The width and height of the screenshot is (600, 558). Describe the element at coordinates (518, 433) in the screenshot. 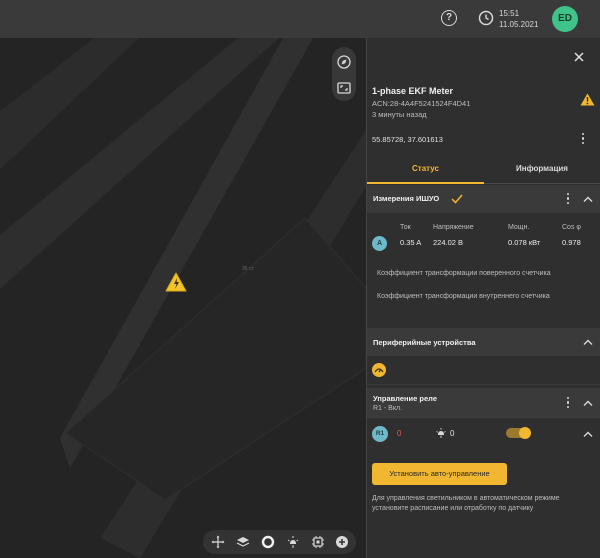

I see `relay-toggle` at that location.